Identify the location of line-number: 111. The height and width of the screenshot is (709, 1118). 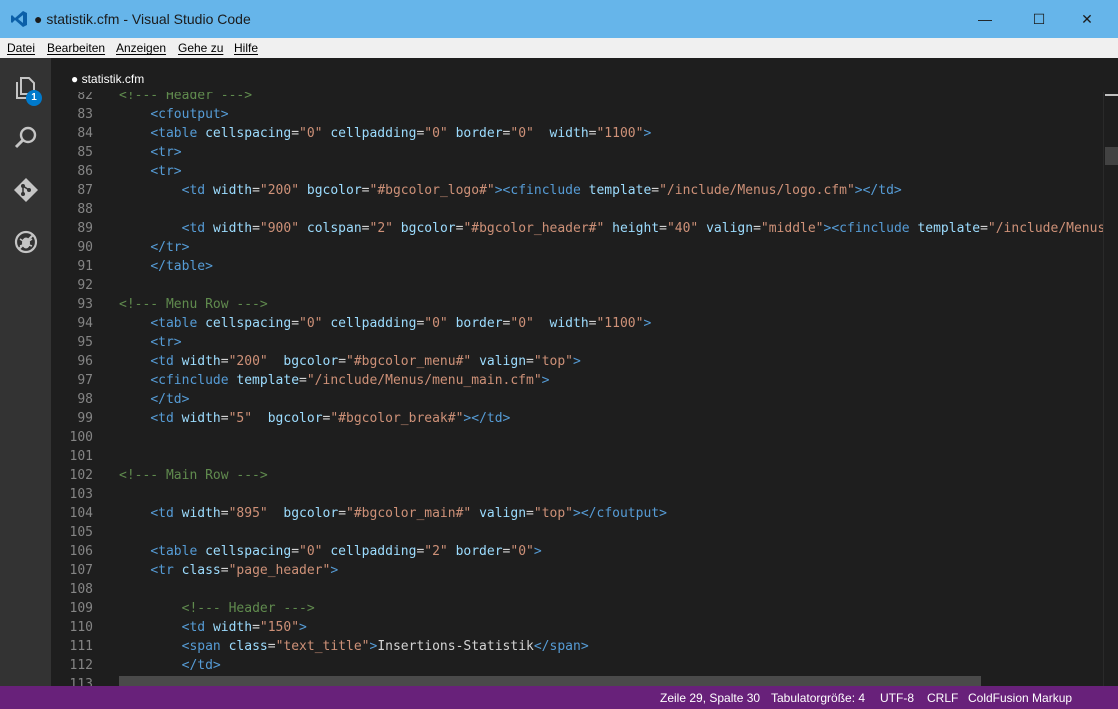
(81, 646).